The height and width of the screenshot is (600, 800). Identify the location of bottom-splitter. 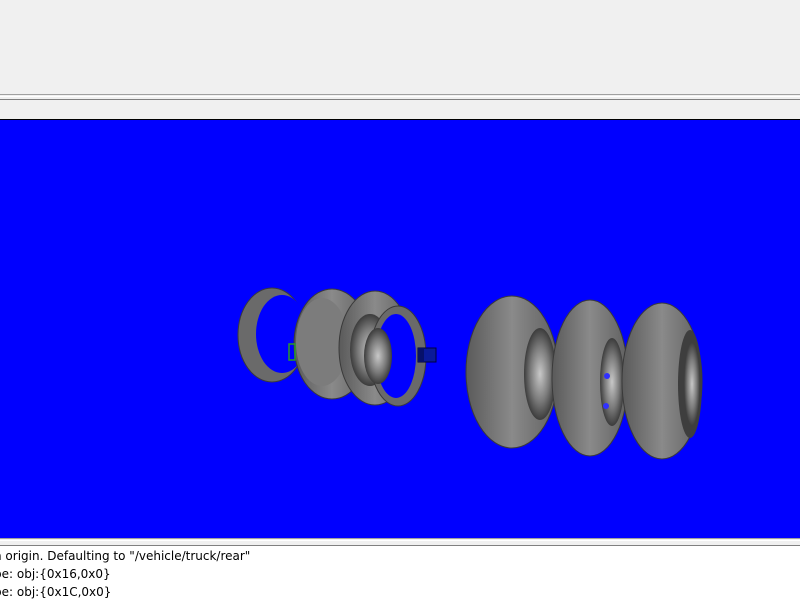
(400, 542).